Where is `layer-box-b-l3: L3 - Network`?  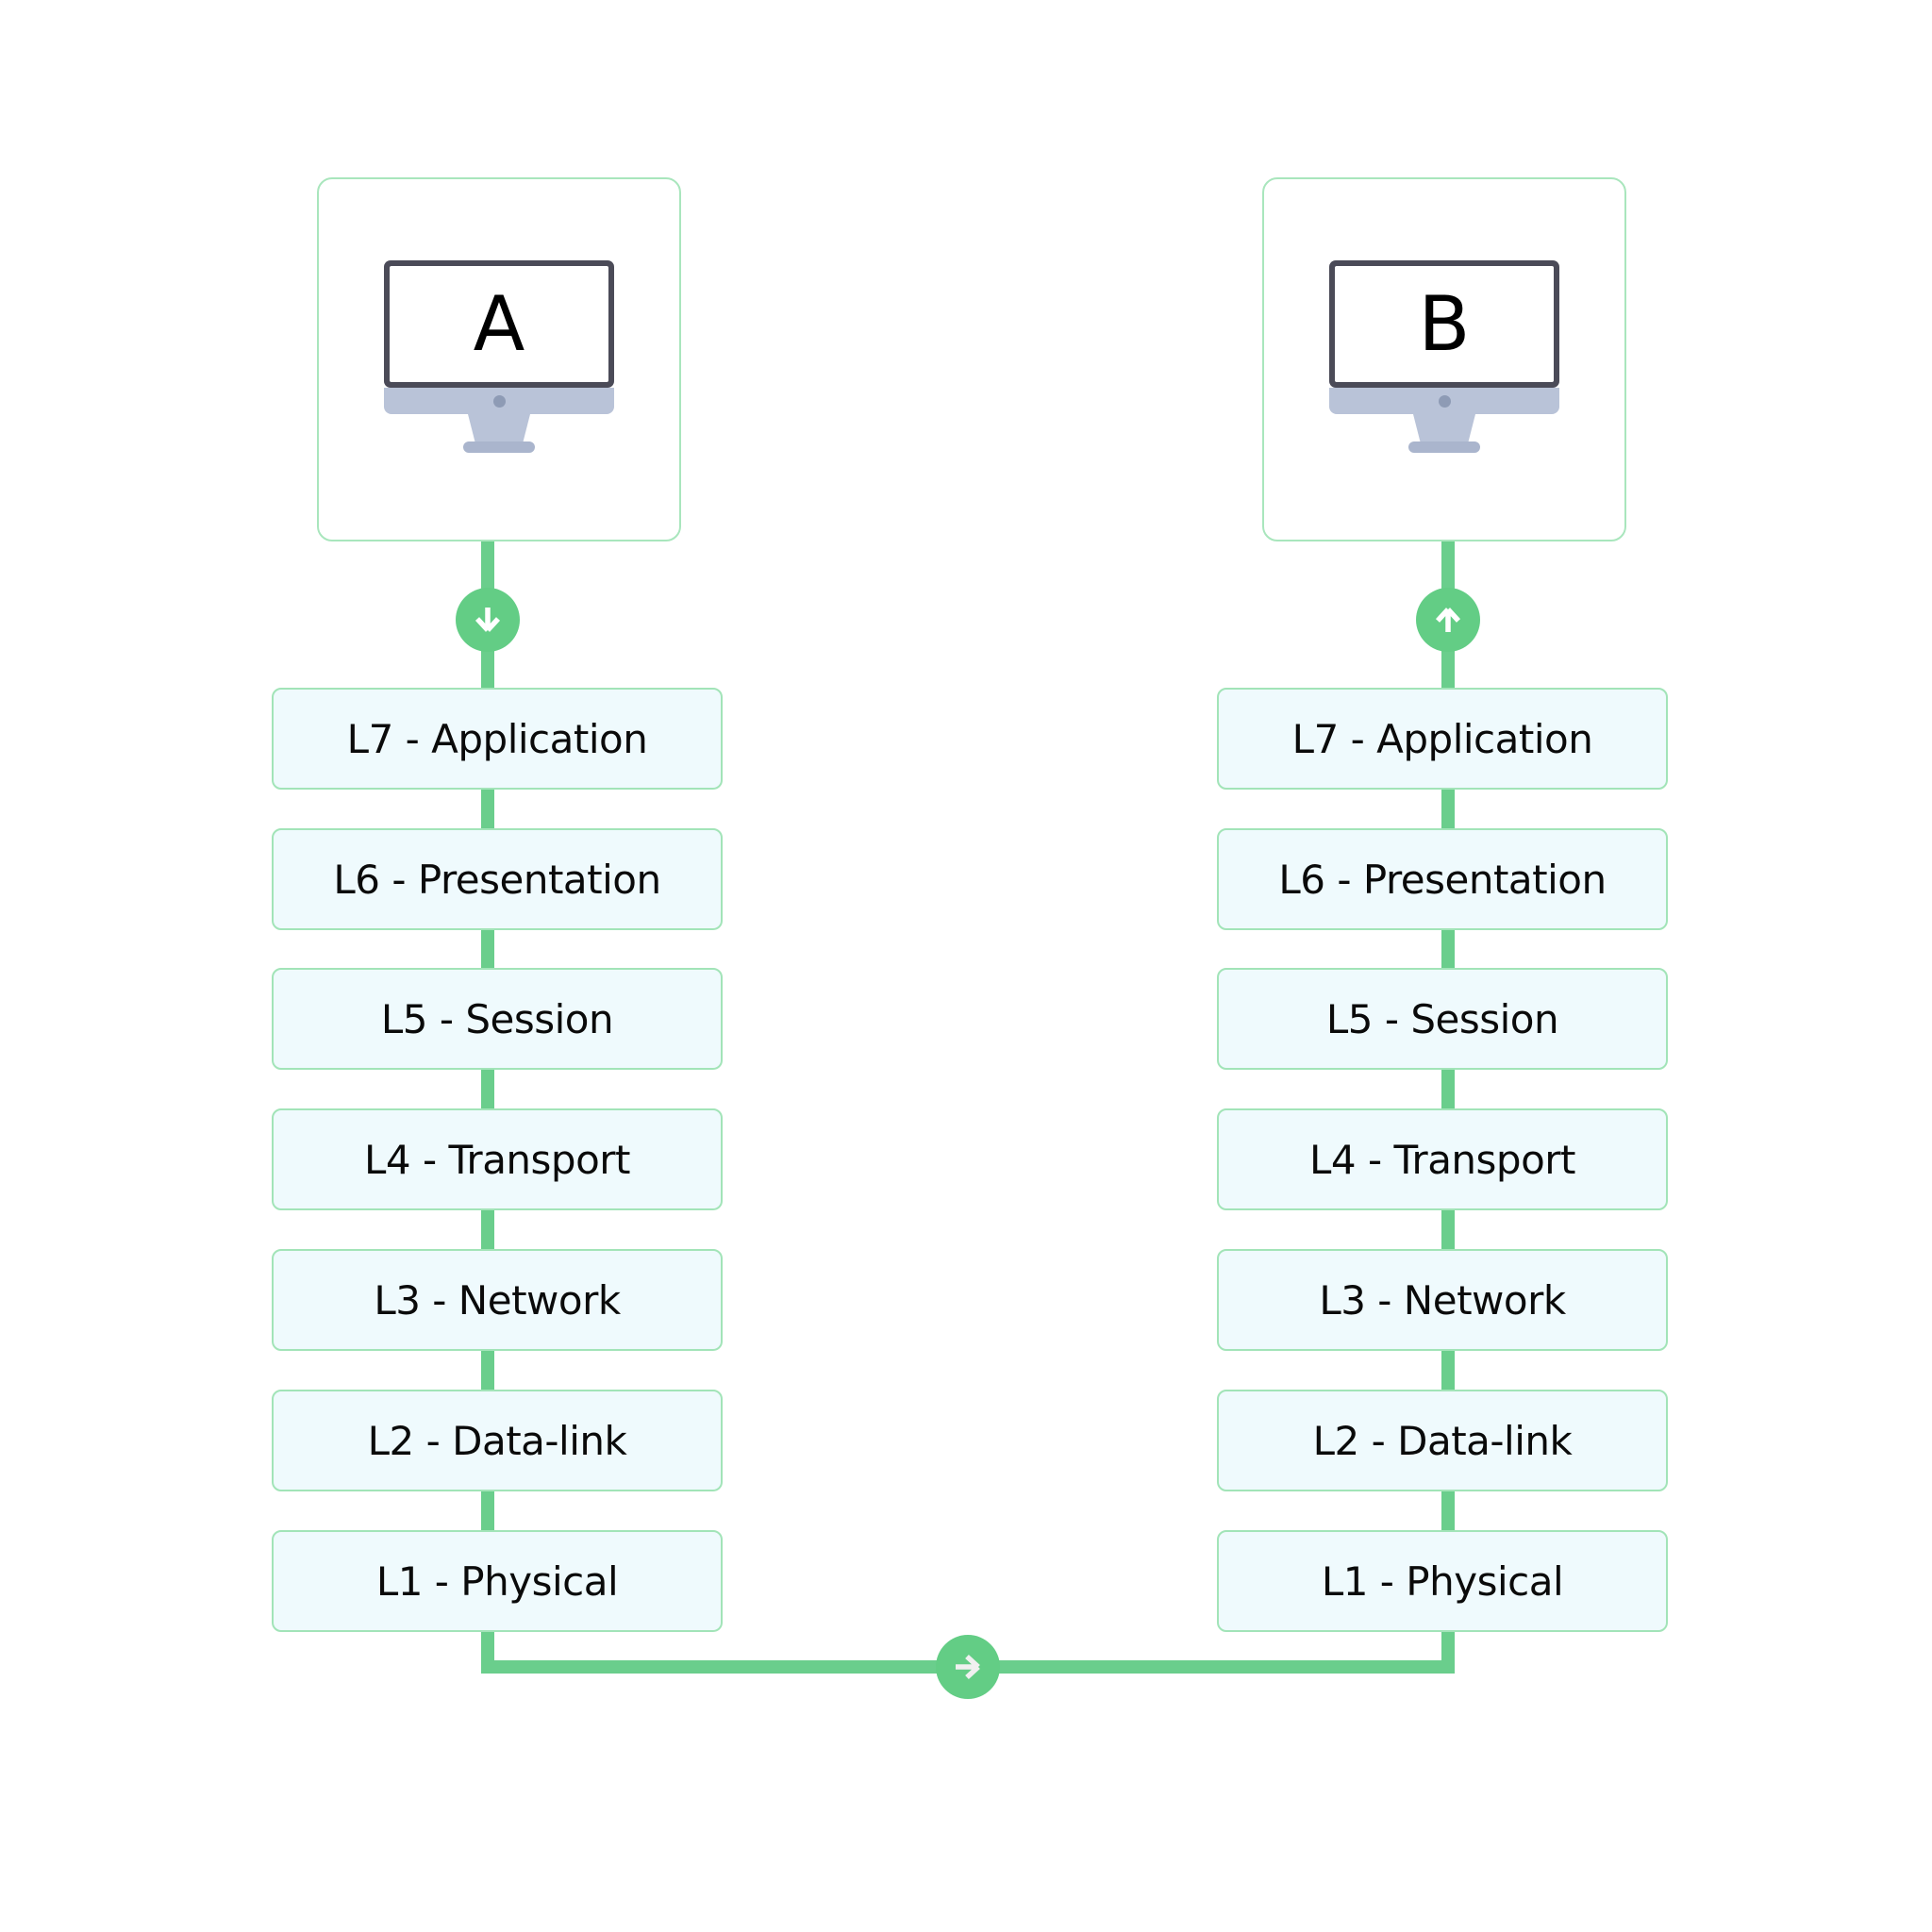
layer-box-b-l3: L3 - Network is located at coordinates (1442, 1300).